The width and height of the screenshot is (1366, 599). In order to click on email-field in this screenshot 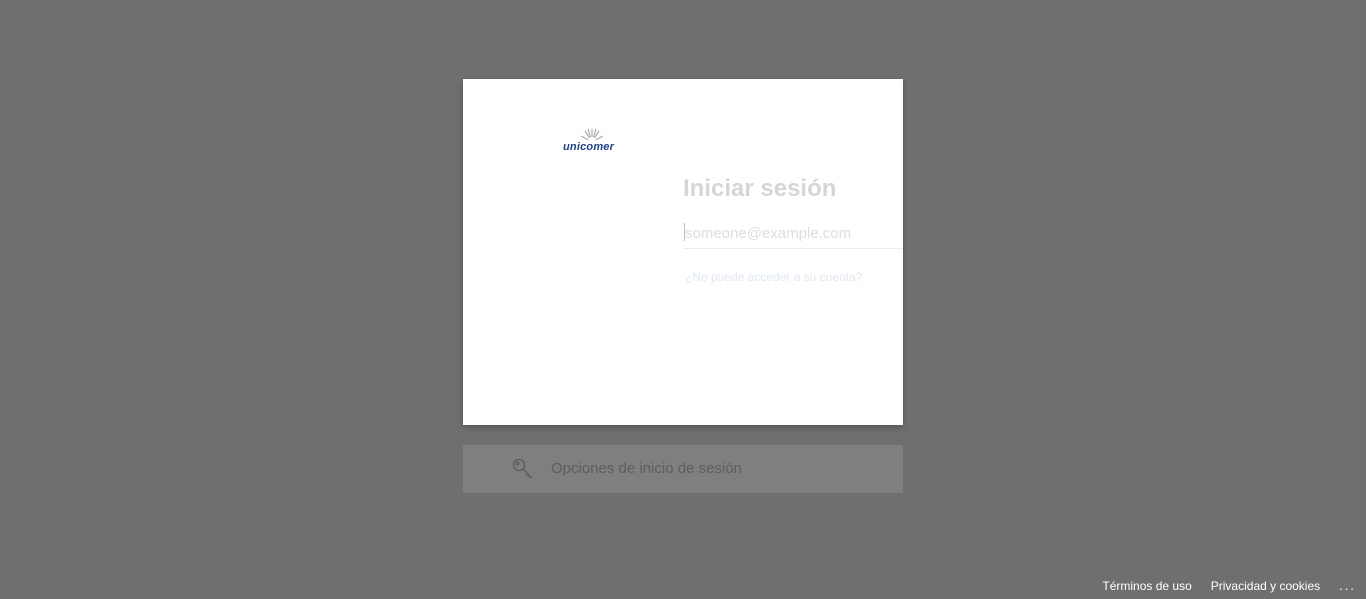, I will do `click(793, 234)`.